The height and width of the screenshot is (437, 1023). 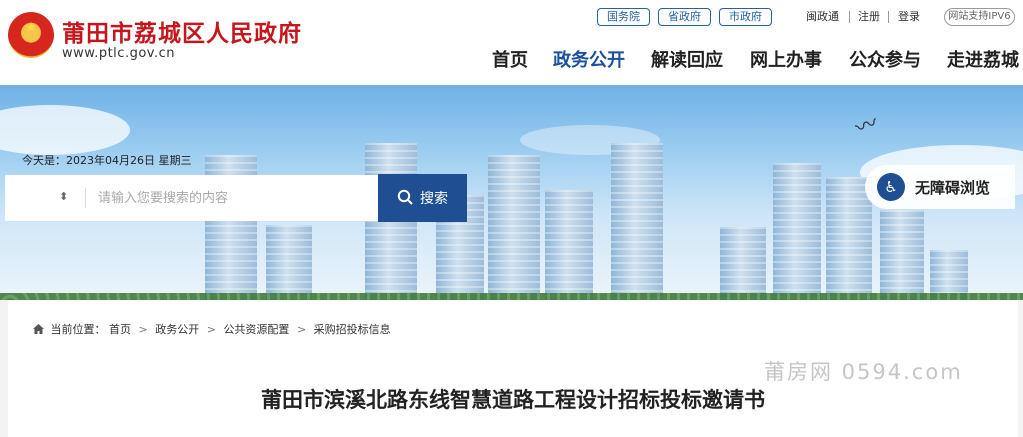 What do you see at coordinates (78, 329) in the screenshot?
I see `breadcrumb-prefix: 当前位置：` at bounding box center [78, 329].